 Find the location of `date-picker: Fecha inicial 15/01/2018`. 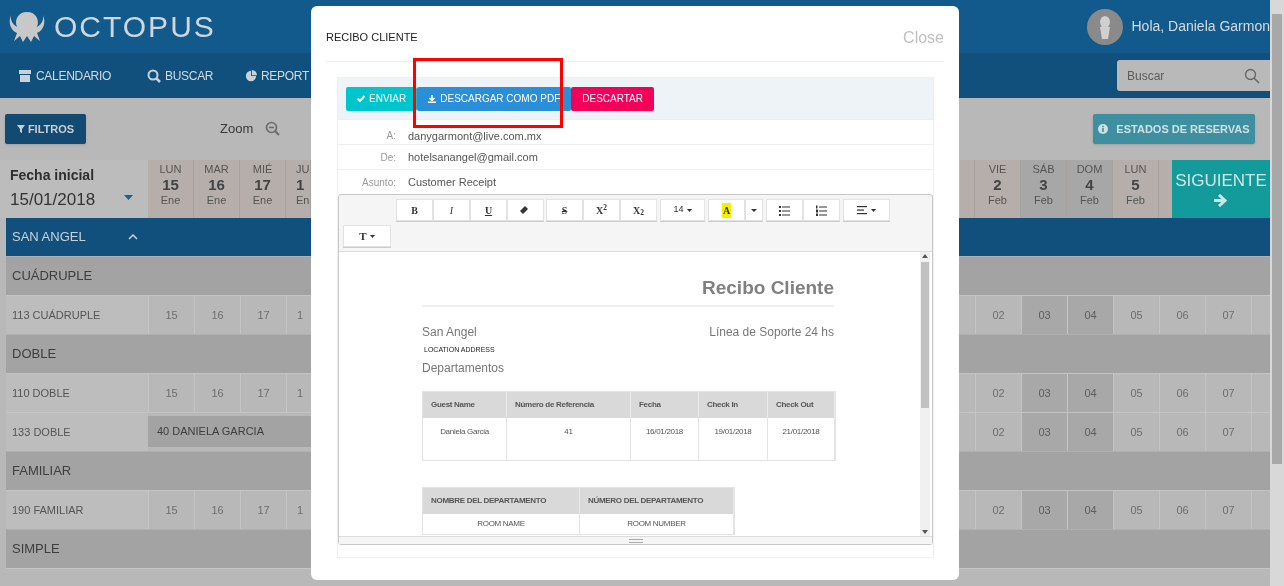

date-picker: Fecha inicial 15/01/2018 is located at coordinates (74, 189).